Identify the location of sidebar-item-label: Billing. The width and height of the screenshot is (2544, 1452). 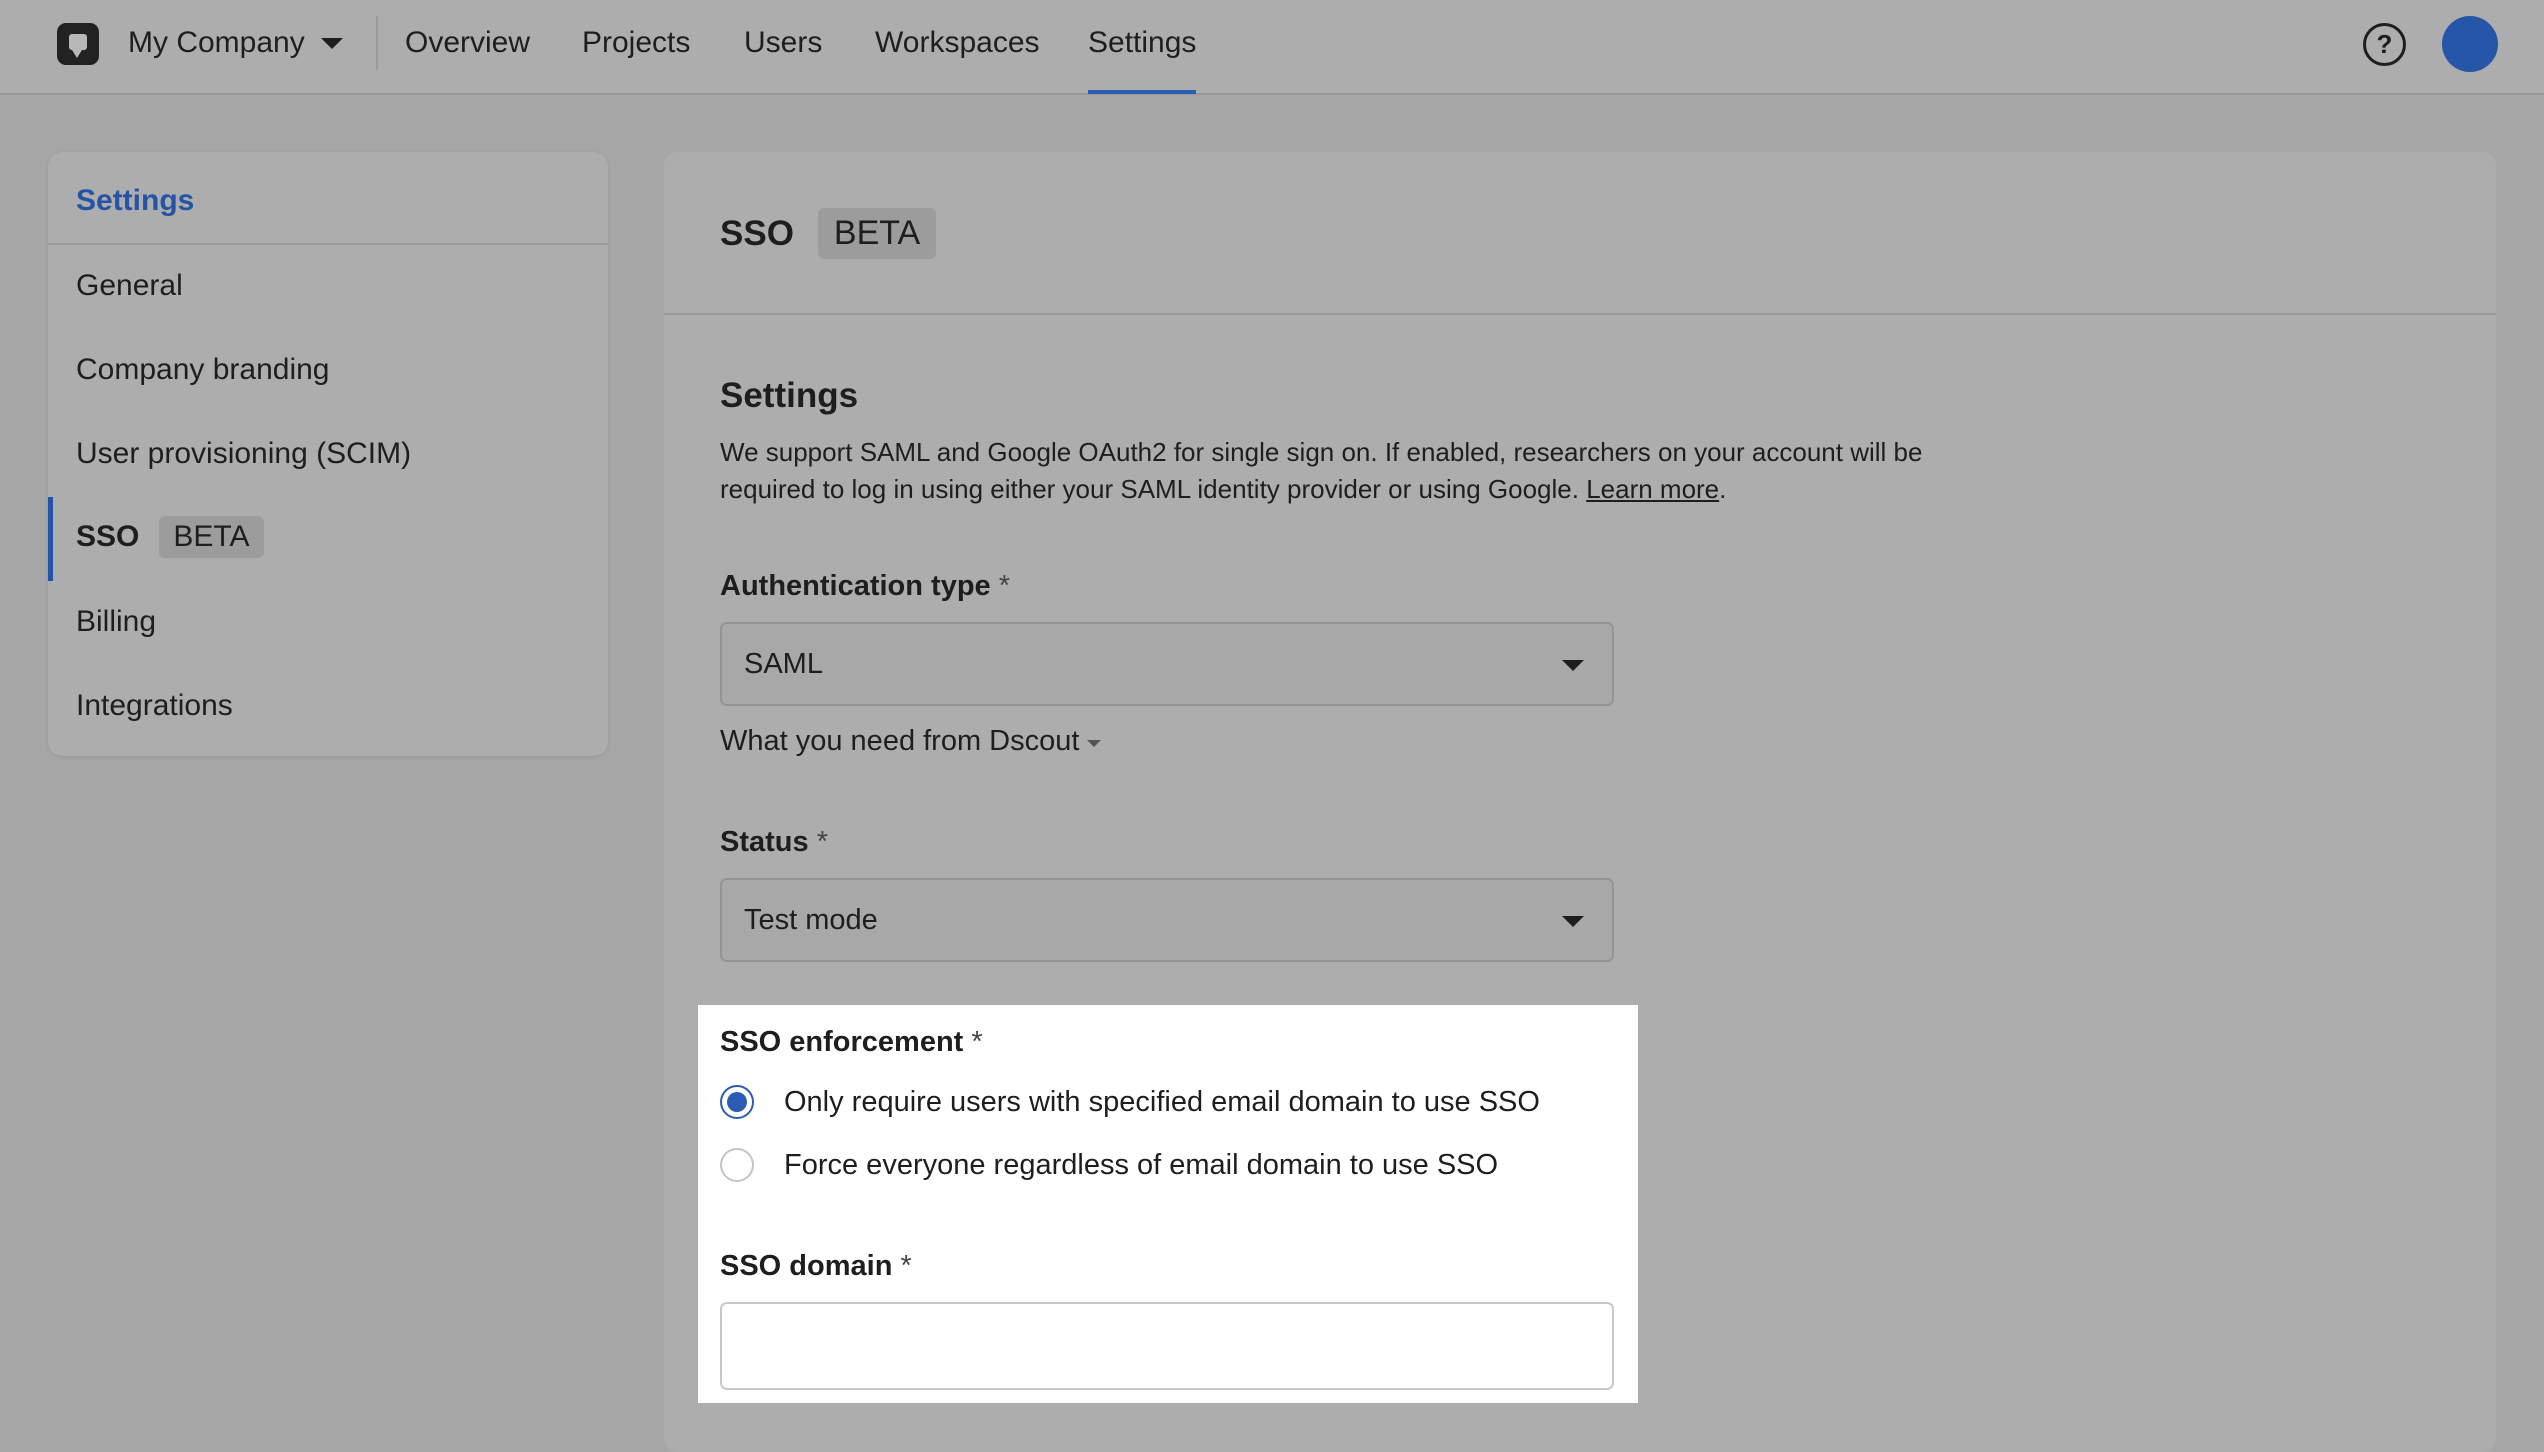
(116, 621).